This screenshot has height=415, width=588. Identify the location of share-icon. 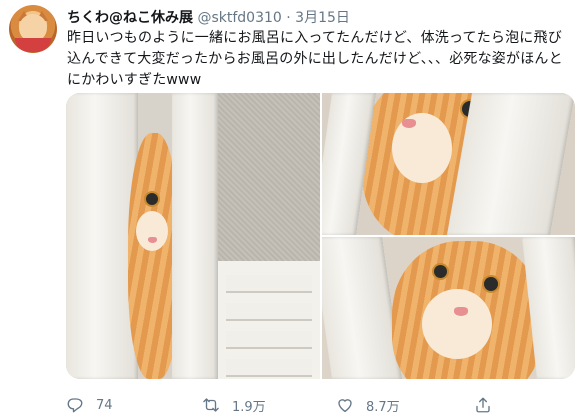
(483, 405).